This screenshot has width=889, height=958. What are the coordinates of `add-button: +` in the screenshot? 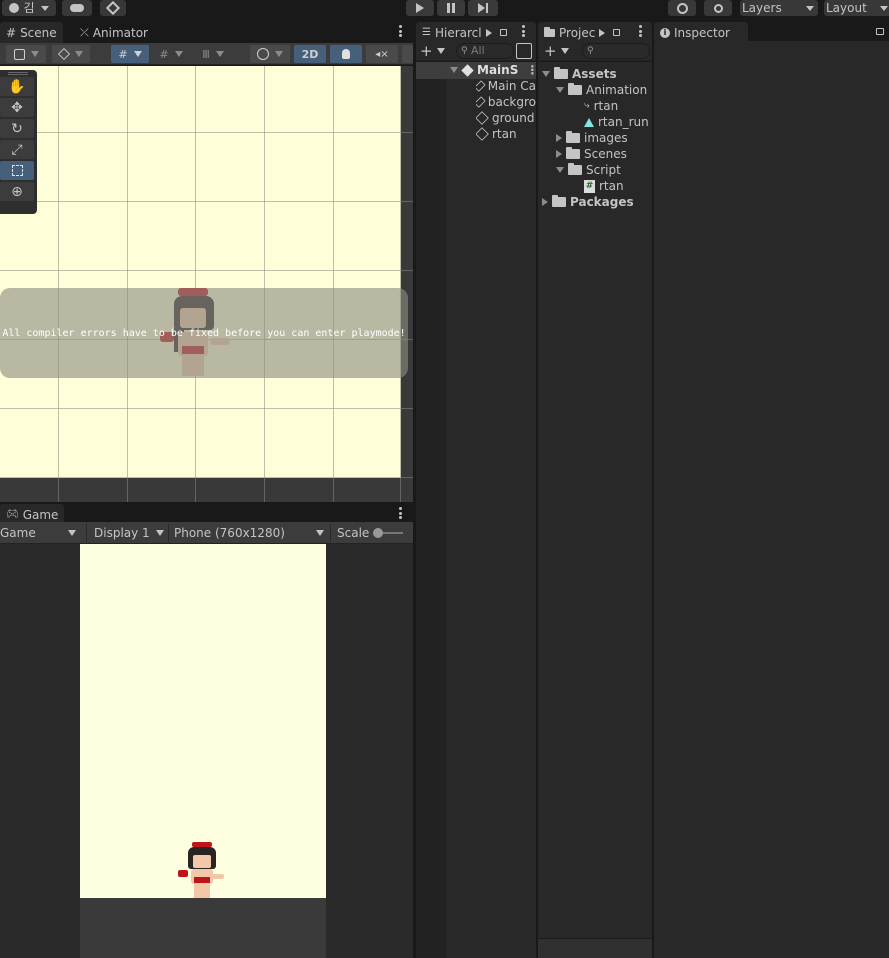 It's located at (435, 51).